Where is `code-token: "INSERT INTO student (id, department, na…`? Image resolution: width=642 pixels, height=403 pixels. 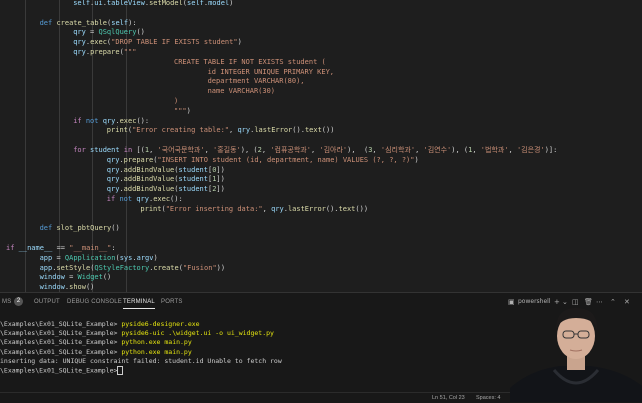
code-token: "INSERT INTO student (id, department, na… is located at coordinates (286, 159).